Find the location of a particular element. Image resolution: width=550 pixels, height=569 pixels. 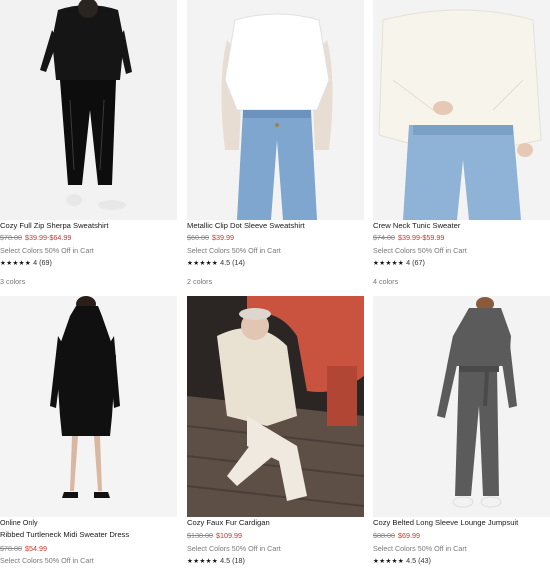

sale-price: $39.99 is located at coordinates (222, 238).